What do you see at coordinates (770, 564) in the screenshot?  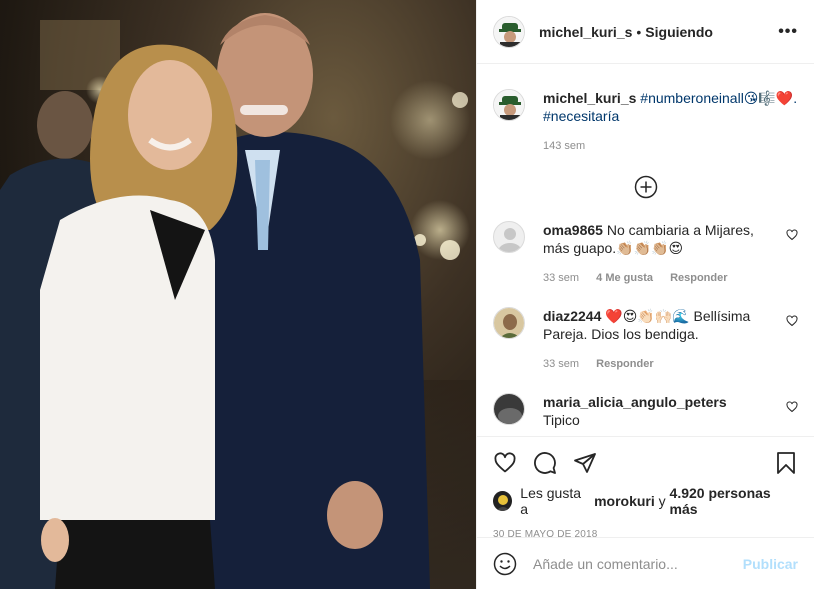 I see `publish-button: Publicar` at bounding box center [770, 564].